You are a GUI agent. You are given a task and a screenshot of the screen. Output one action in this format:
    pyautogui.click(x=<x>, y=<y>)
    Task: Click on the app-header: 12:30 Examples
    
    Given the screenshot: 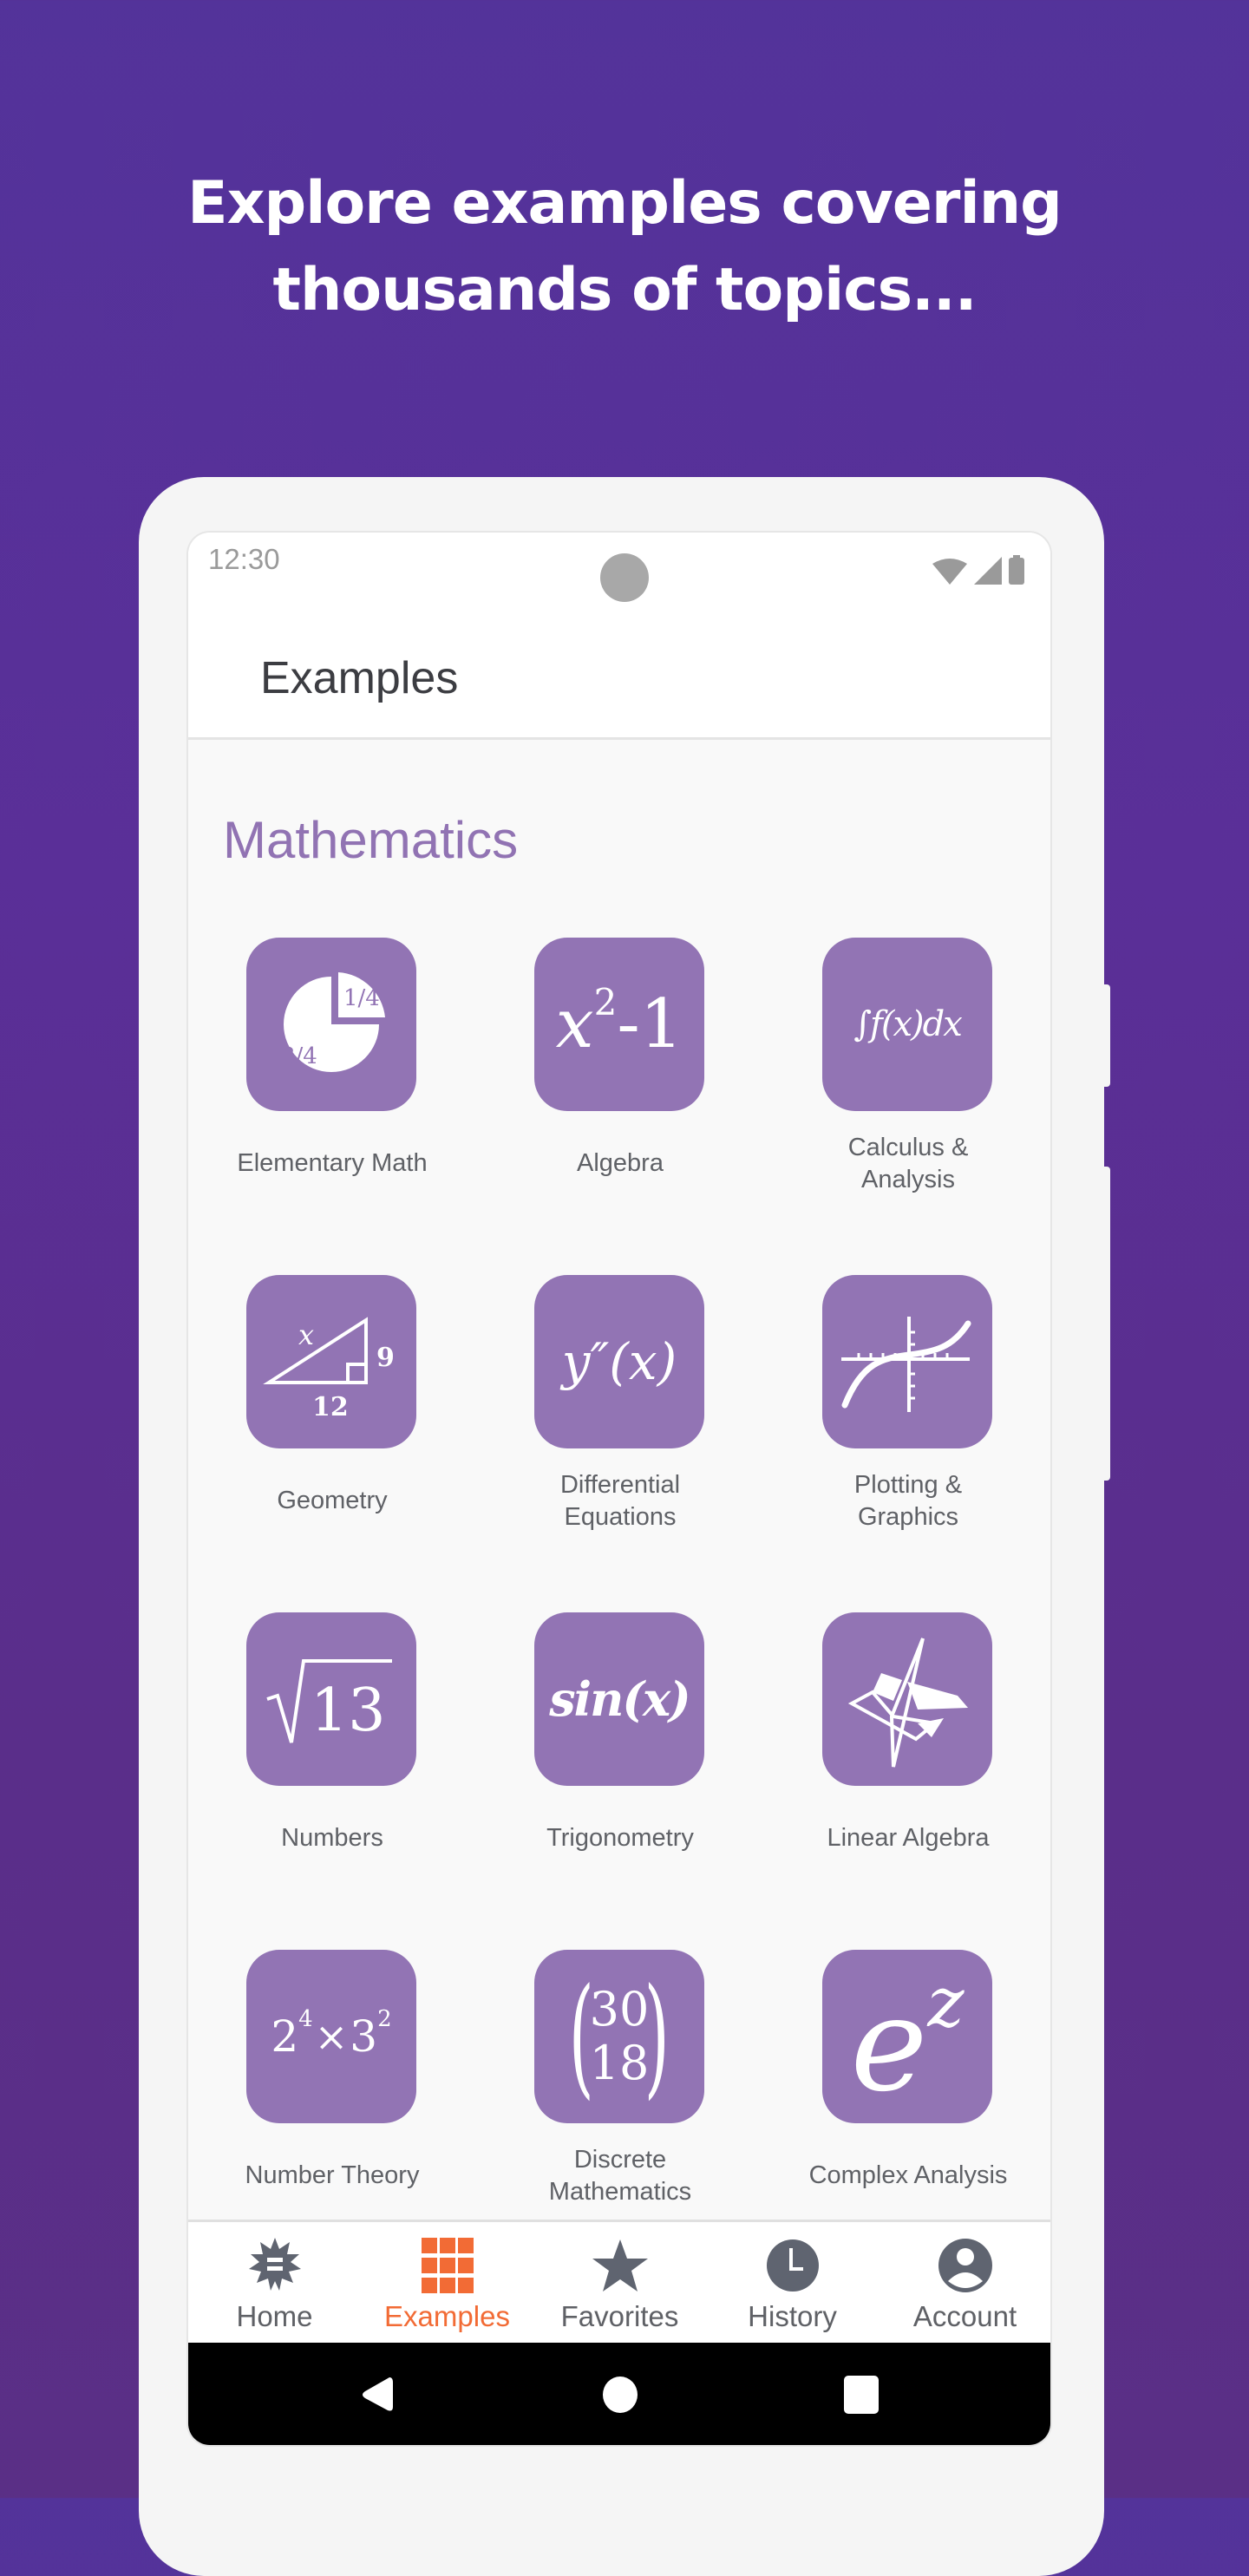 What is the action you would take?
    pyautogui.click(x=619, y=636)
    